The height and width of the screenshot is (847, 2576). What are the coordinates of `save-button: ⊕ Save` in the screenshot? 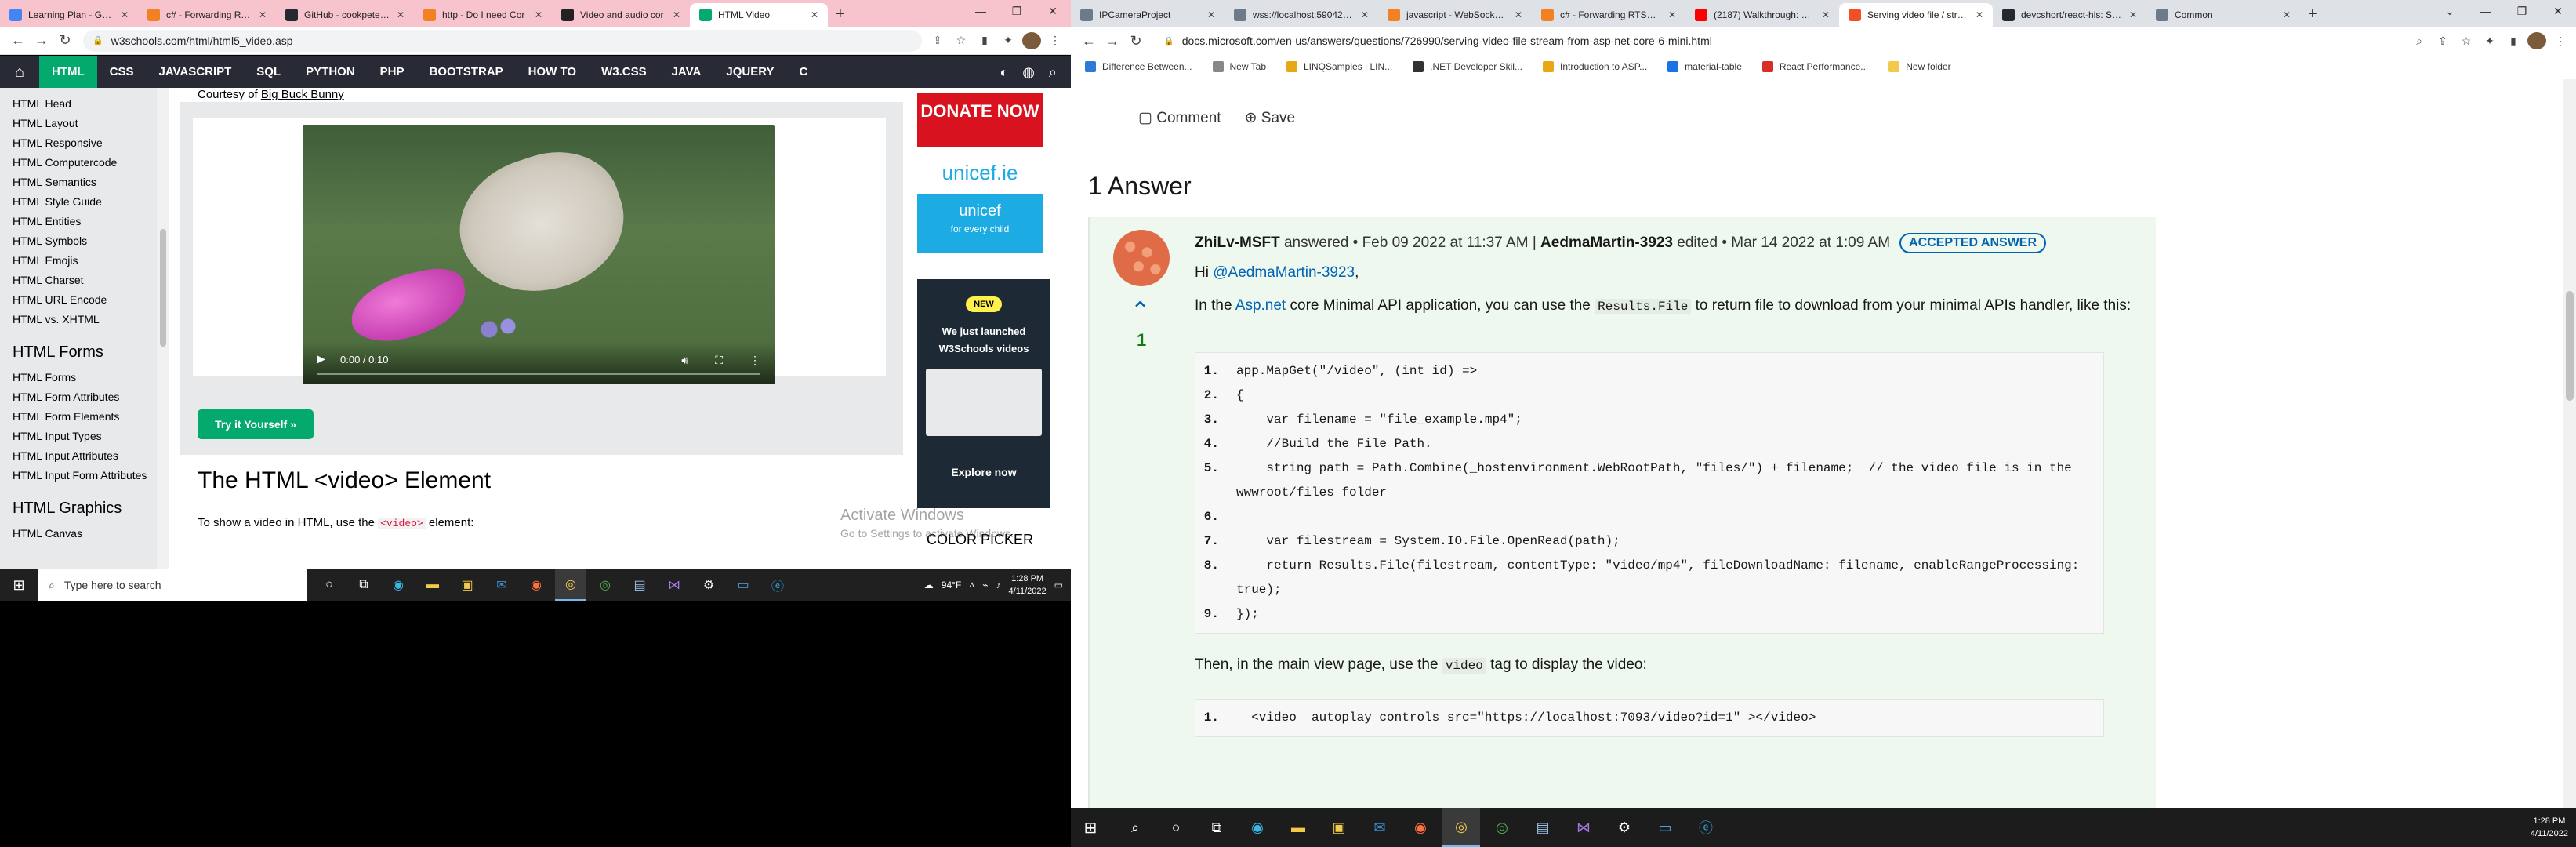 It's located at (1271, 118).